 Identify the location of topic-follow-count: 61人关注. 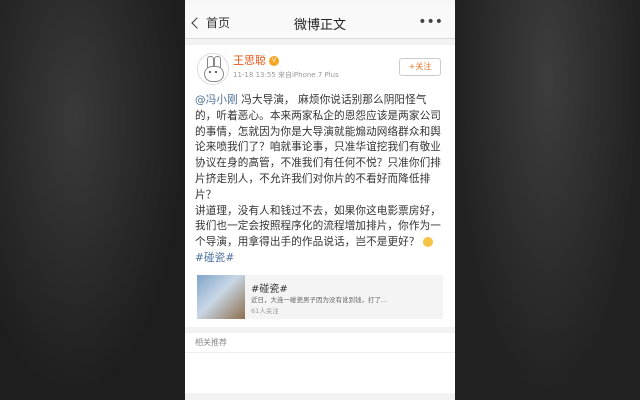
(265, 310).